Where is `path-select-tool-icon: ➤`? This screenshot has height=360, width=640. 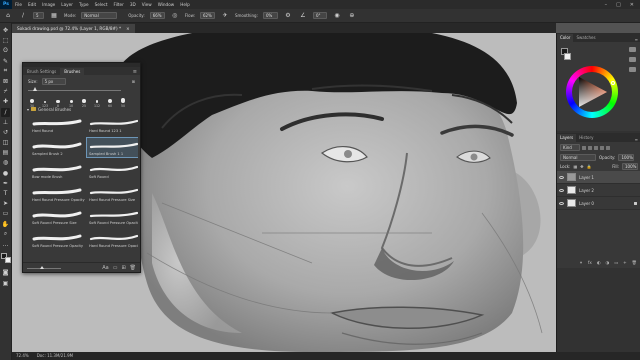 path-select-tool-icon: ➤ is located at coordinates (5, 203).